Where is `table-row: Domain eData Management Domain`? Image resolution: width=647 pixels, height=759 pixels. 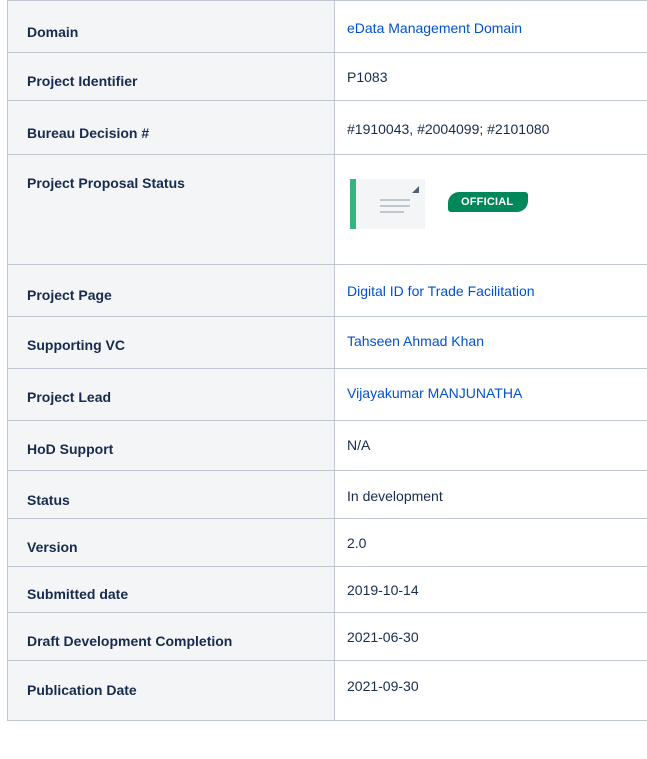 table-row: Domain eData Management Domain is located at coordinates (327, 26).